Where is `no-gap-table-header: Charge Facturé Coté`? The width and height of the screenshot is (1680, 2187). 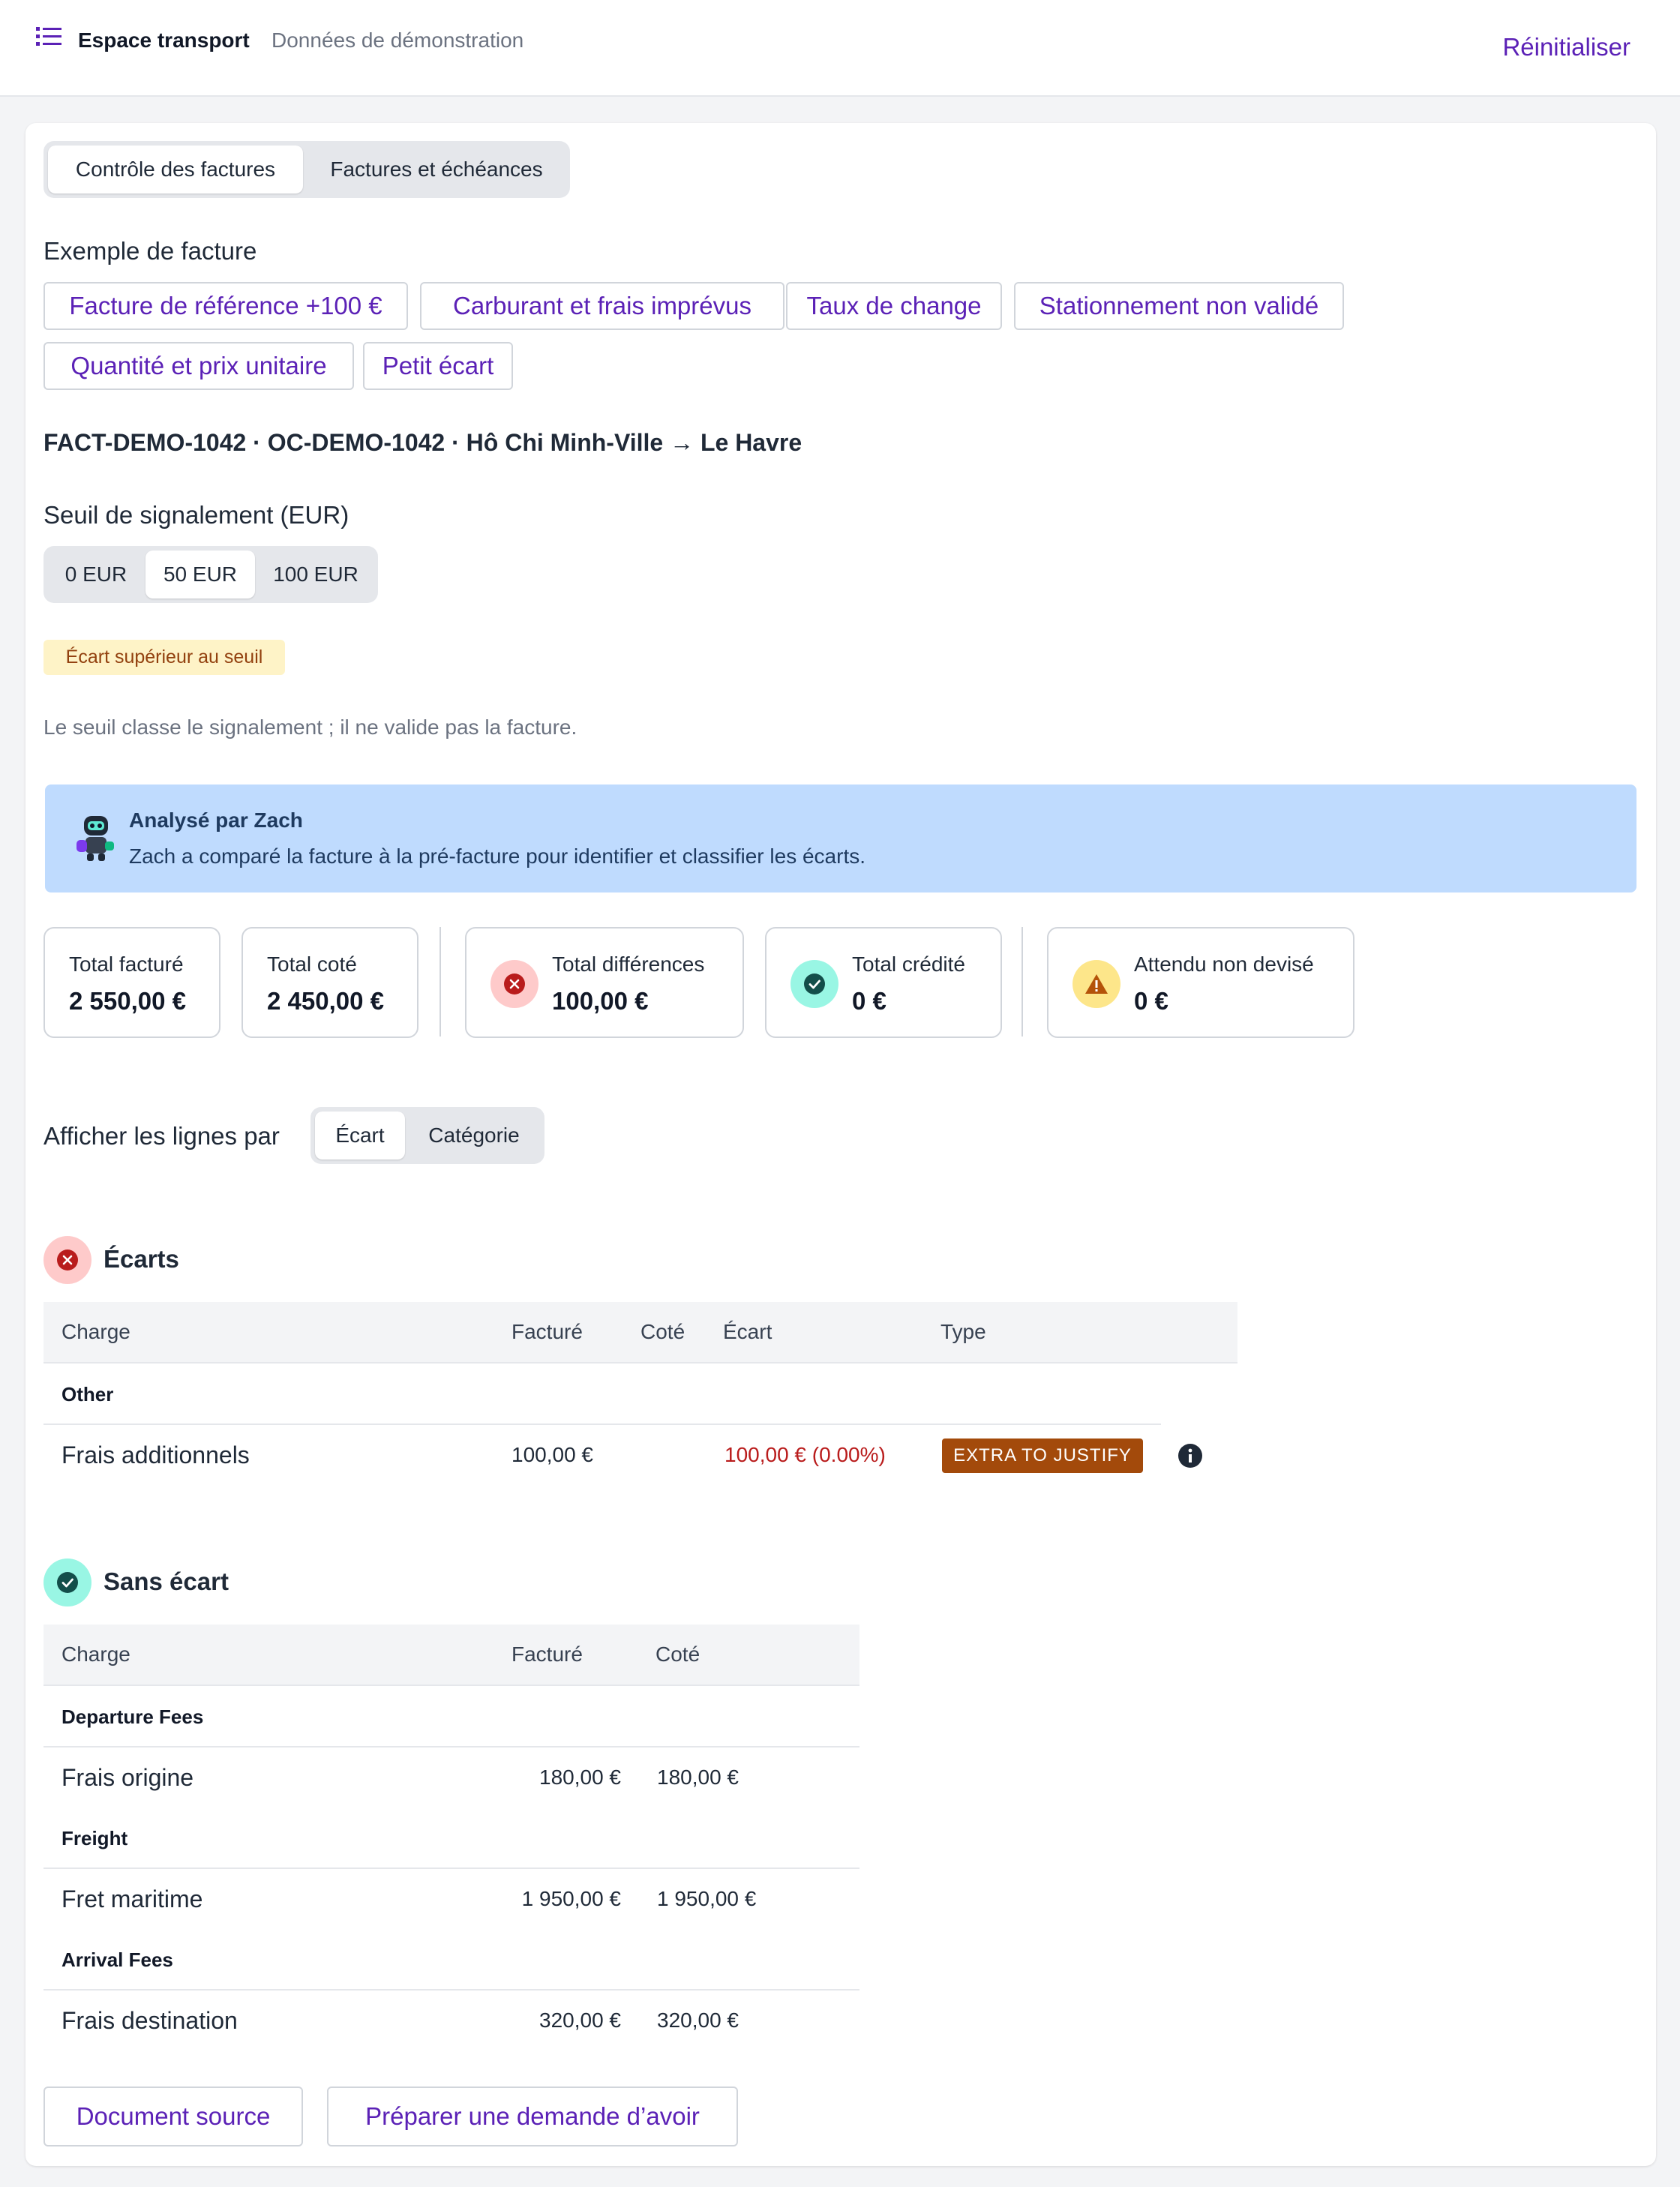
no-gap-table-header: Charge Facturé Coté is located at coordinates (452, 1655).